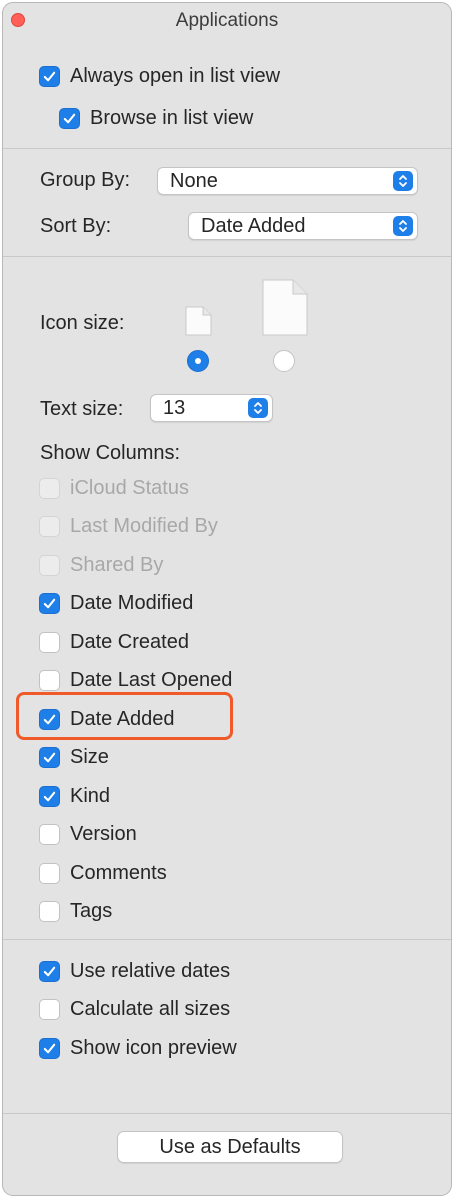  I want to click on option-label: Shared By, so click(117, 564).